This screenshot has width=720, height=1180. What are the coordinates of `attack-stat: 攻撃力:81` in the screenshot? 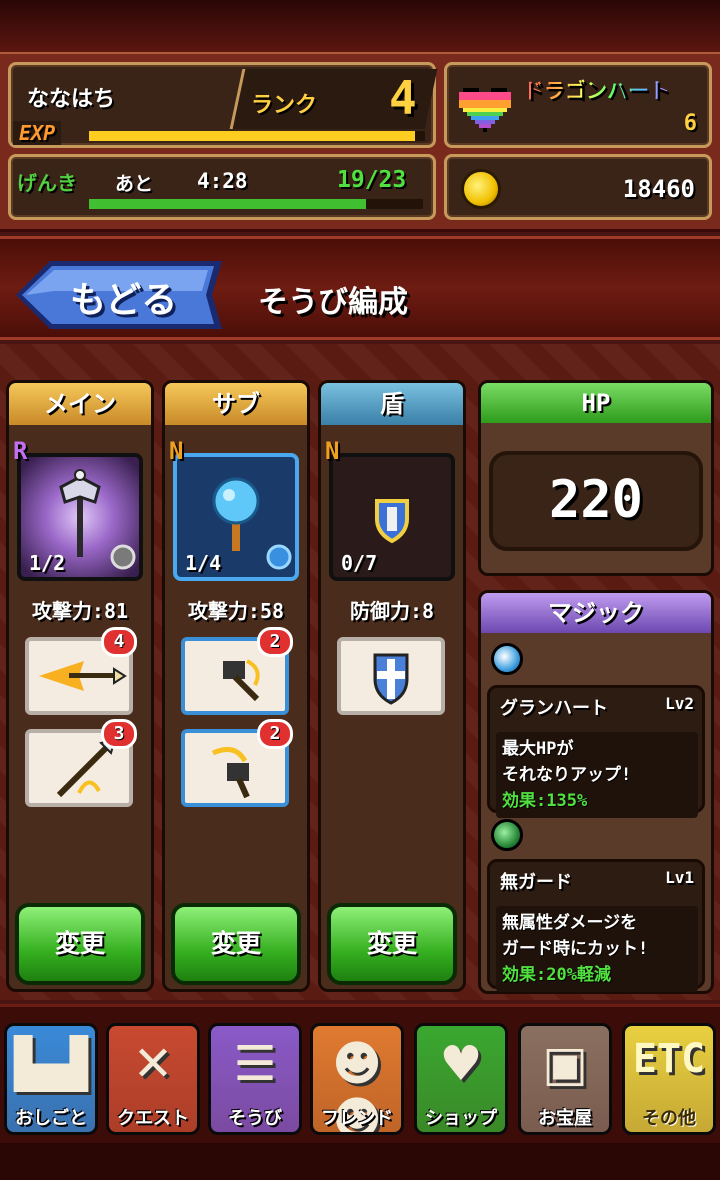 It's located at (80, 611).